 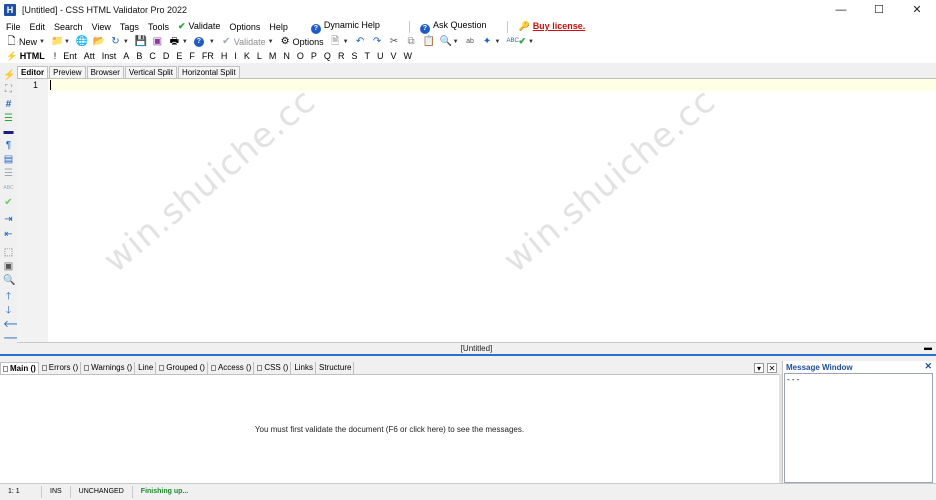 I want to click on lines-icon: ☰, so click(x=8, y=173).